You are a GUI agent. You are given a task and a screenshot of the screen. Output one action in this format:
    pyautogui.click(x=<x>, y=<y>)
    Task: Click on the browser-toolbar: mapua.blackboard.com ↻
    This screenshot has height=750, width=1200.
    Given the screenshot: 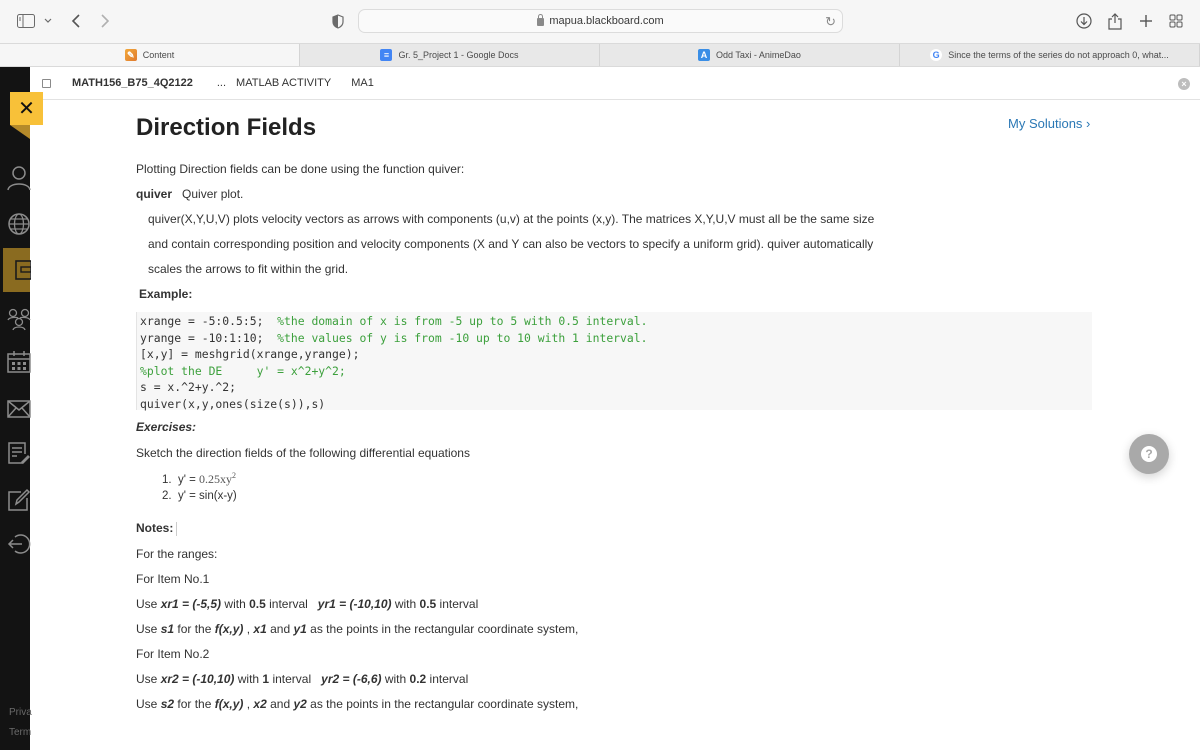 What is the action you would take?
    pyautogui.click(x=600, y=21)
    